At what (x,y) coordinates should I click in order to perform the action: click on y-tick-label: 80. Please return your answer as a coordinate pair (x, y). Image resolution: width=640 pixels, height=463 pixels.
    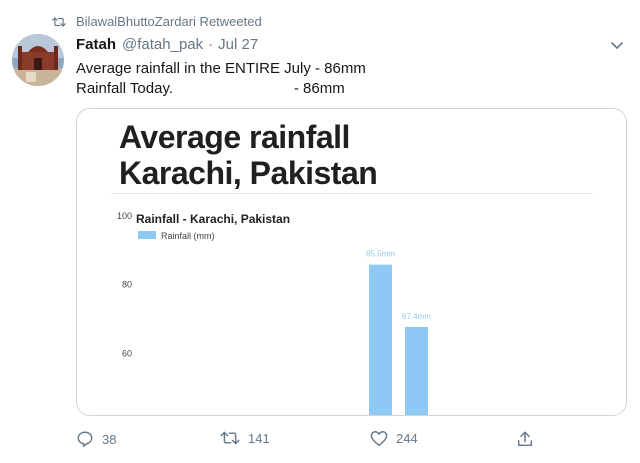
    Looking at the image, I should click on (127, 285).